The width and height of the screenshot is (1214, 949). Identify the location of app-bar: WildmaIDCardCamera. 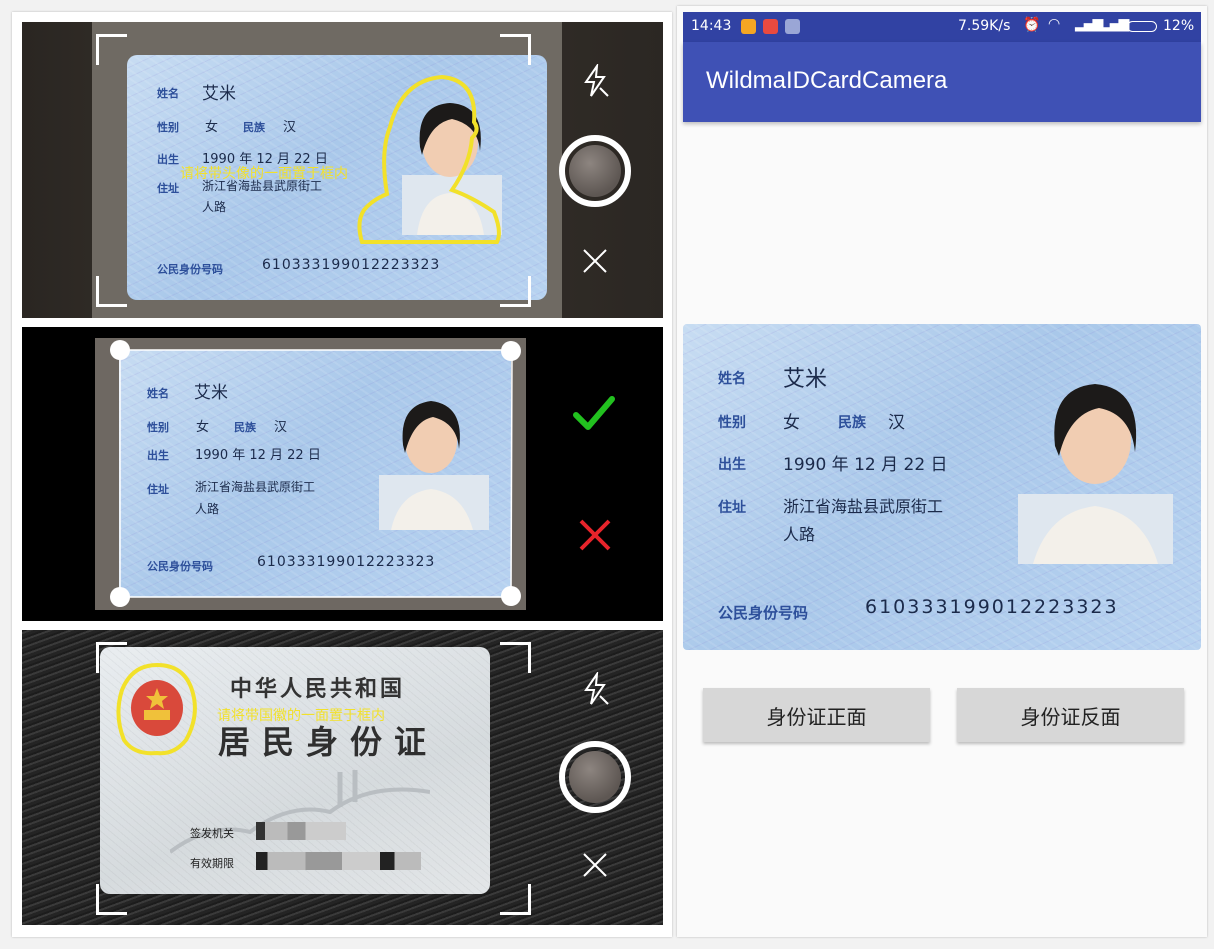
(942, 82).